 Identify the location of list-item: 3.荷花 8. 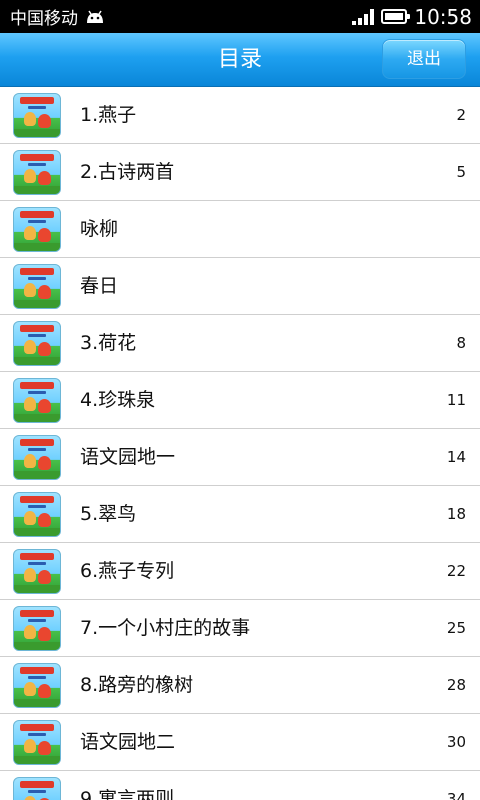
(240, 343).